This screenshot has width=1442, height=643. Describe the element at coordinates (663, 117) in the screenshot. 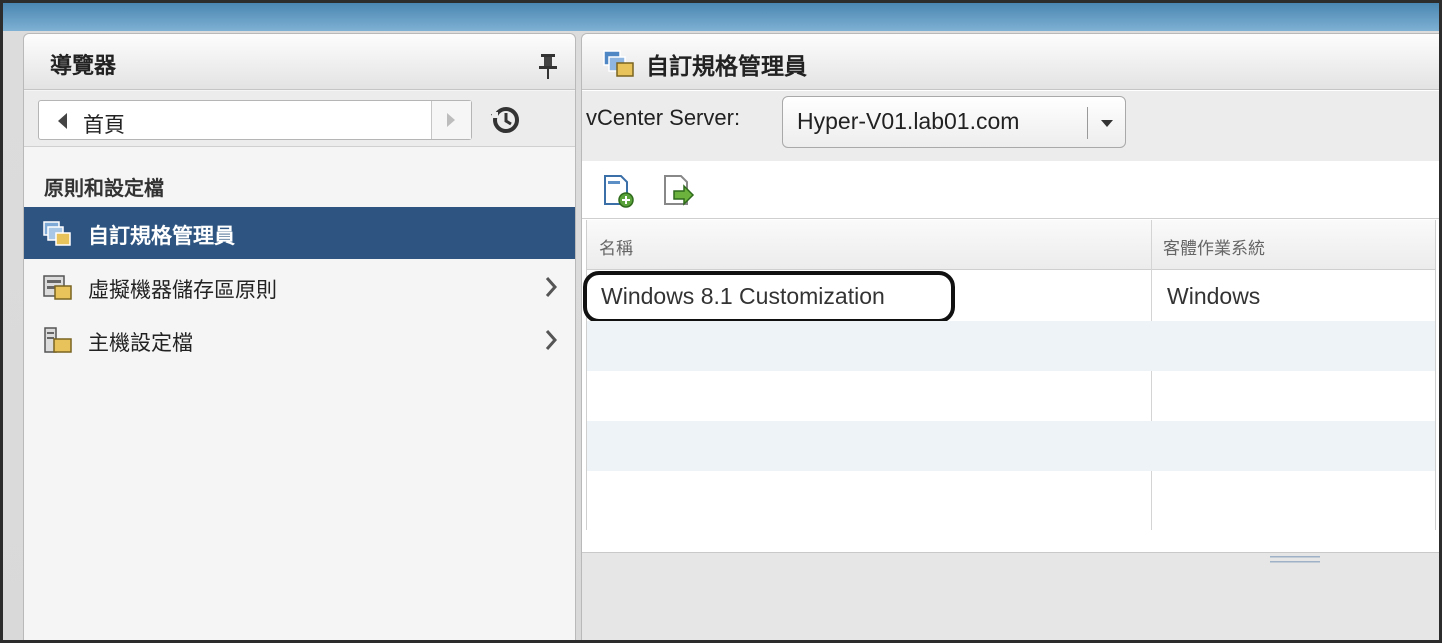

I see `vcenter-label: vCenter Server:` at that location.